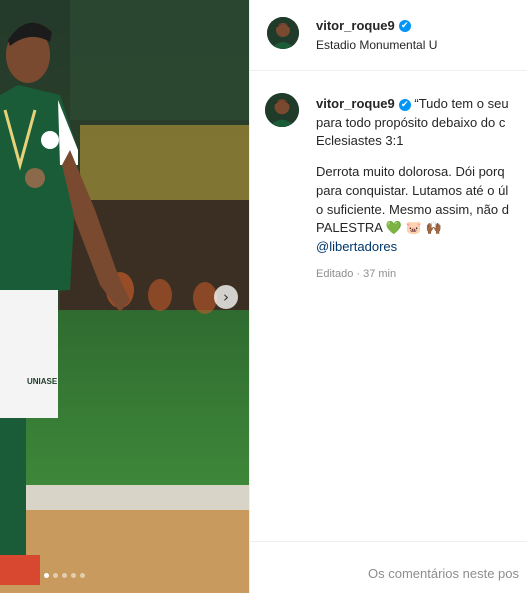  I want to click on mention-link: @libertadores, so click(421, 247).